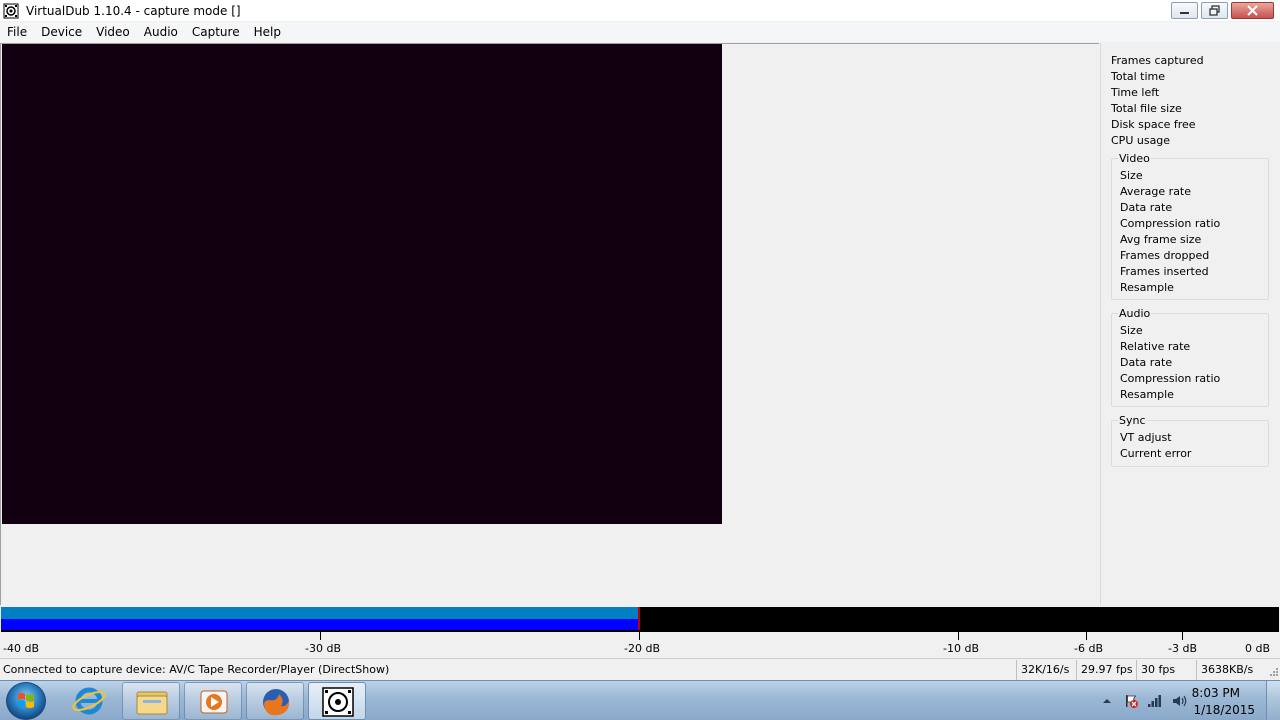 The height and width of the screenshot is (720, 1280). Describe the element at coordinates (1138, 76) in the screenshot. I see `stat-total-time: Total time` at that location.